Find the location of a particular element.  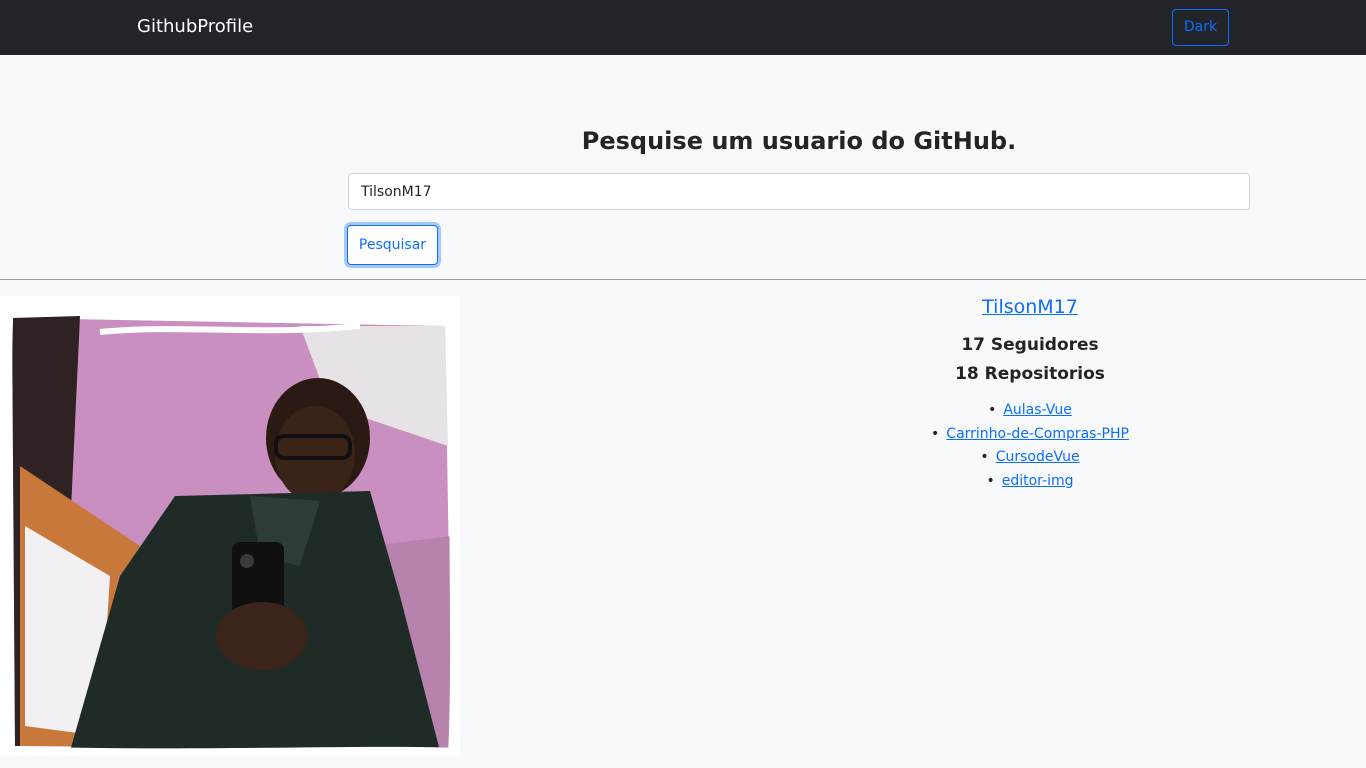

search-heading: Pesquise um usuario do GitHub. is located at coordinates (799, 141).